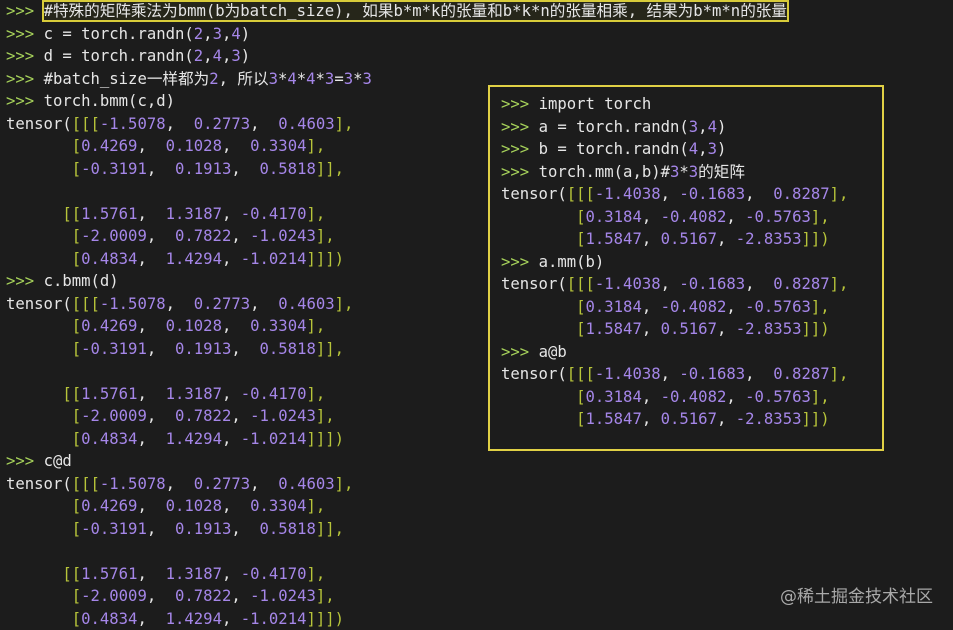 This screenshot has height=630, width=953. Describe the element at coordinates (628, 284) in the screenshot. I see `value: -1.4038` at that location.